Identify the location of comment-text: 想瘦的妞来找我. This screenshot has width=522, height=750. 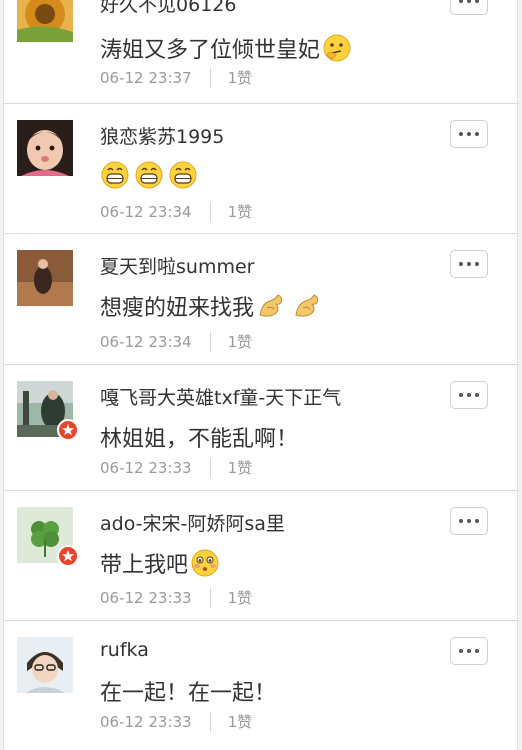
(211, 306).